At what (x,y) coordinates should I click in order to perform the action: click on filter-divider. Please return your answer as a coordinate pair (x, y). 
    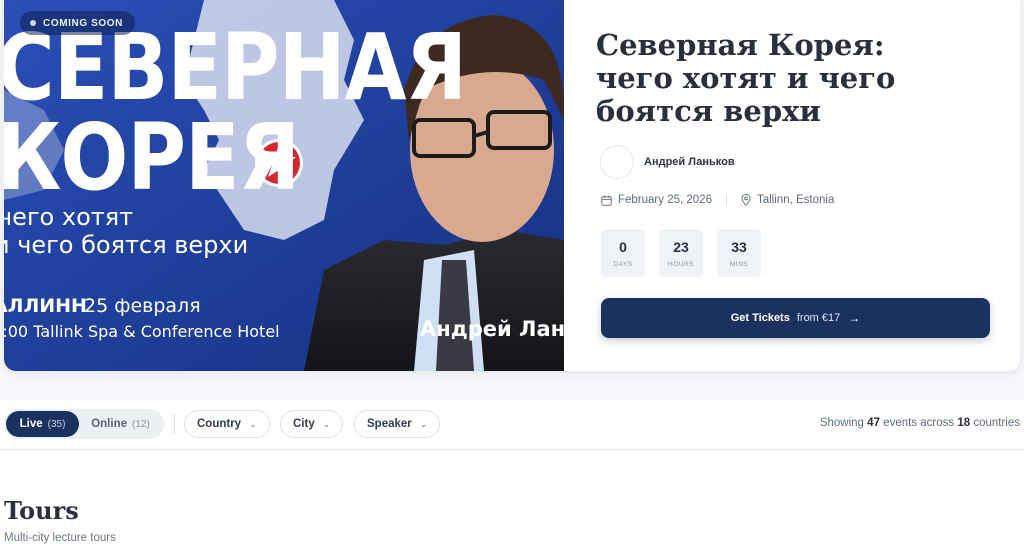
    Looking at the image, I should click on (174, 424).